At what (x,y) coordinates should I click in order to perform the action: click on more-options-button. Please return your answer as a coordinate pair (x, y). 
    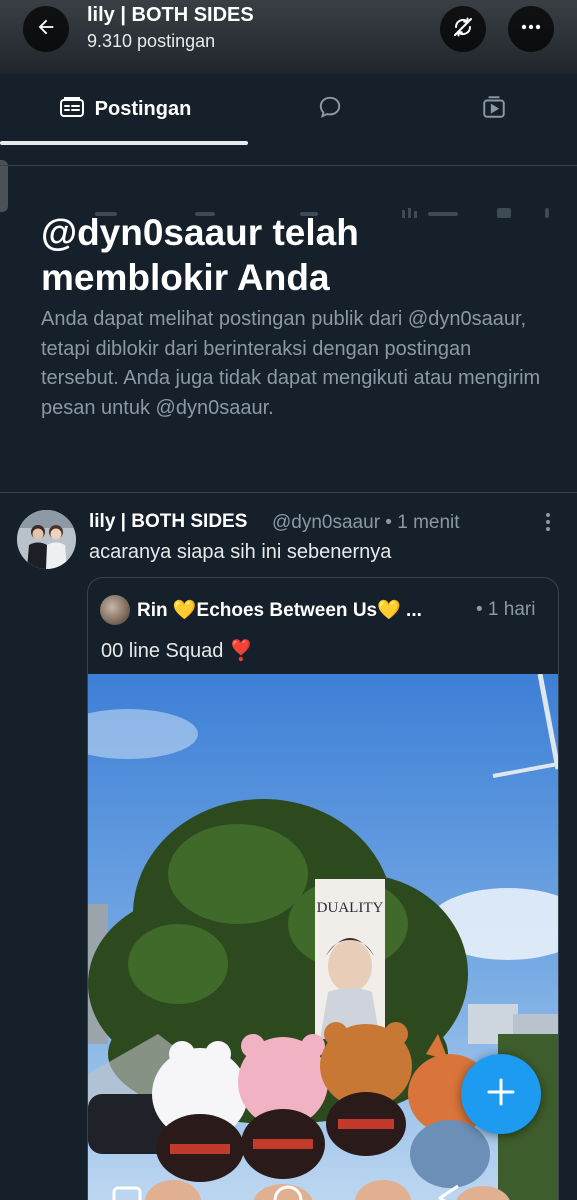
    Looking at the image, I should click on (531, 29).